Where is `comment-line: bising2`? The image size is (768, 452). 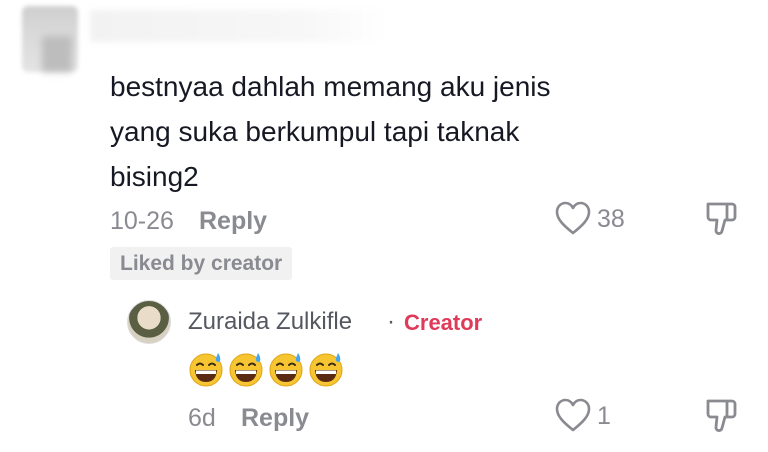
comment-line: bising2 is located at coordinates (154, 176).